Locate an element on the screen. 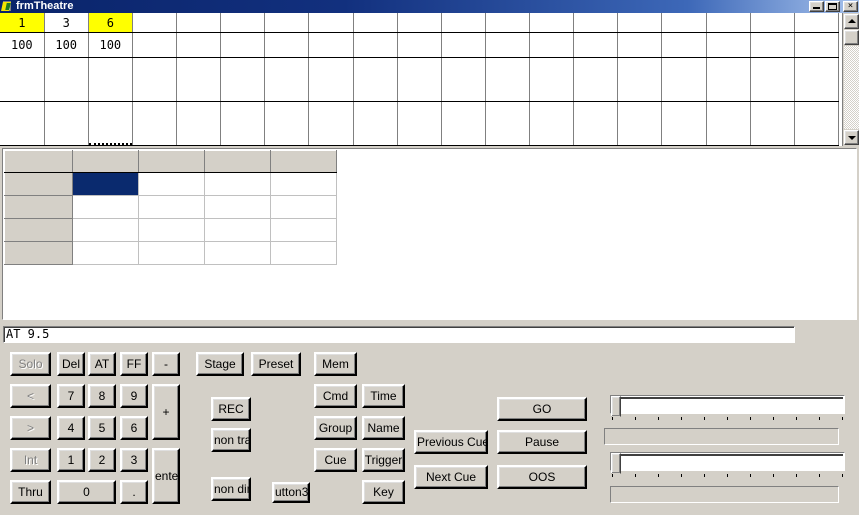 Image resolution: width=859 pixels, height=515 pixels. solo-button: Solo is located at coordinates (30, 364).